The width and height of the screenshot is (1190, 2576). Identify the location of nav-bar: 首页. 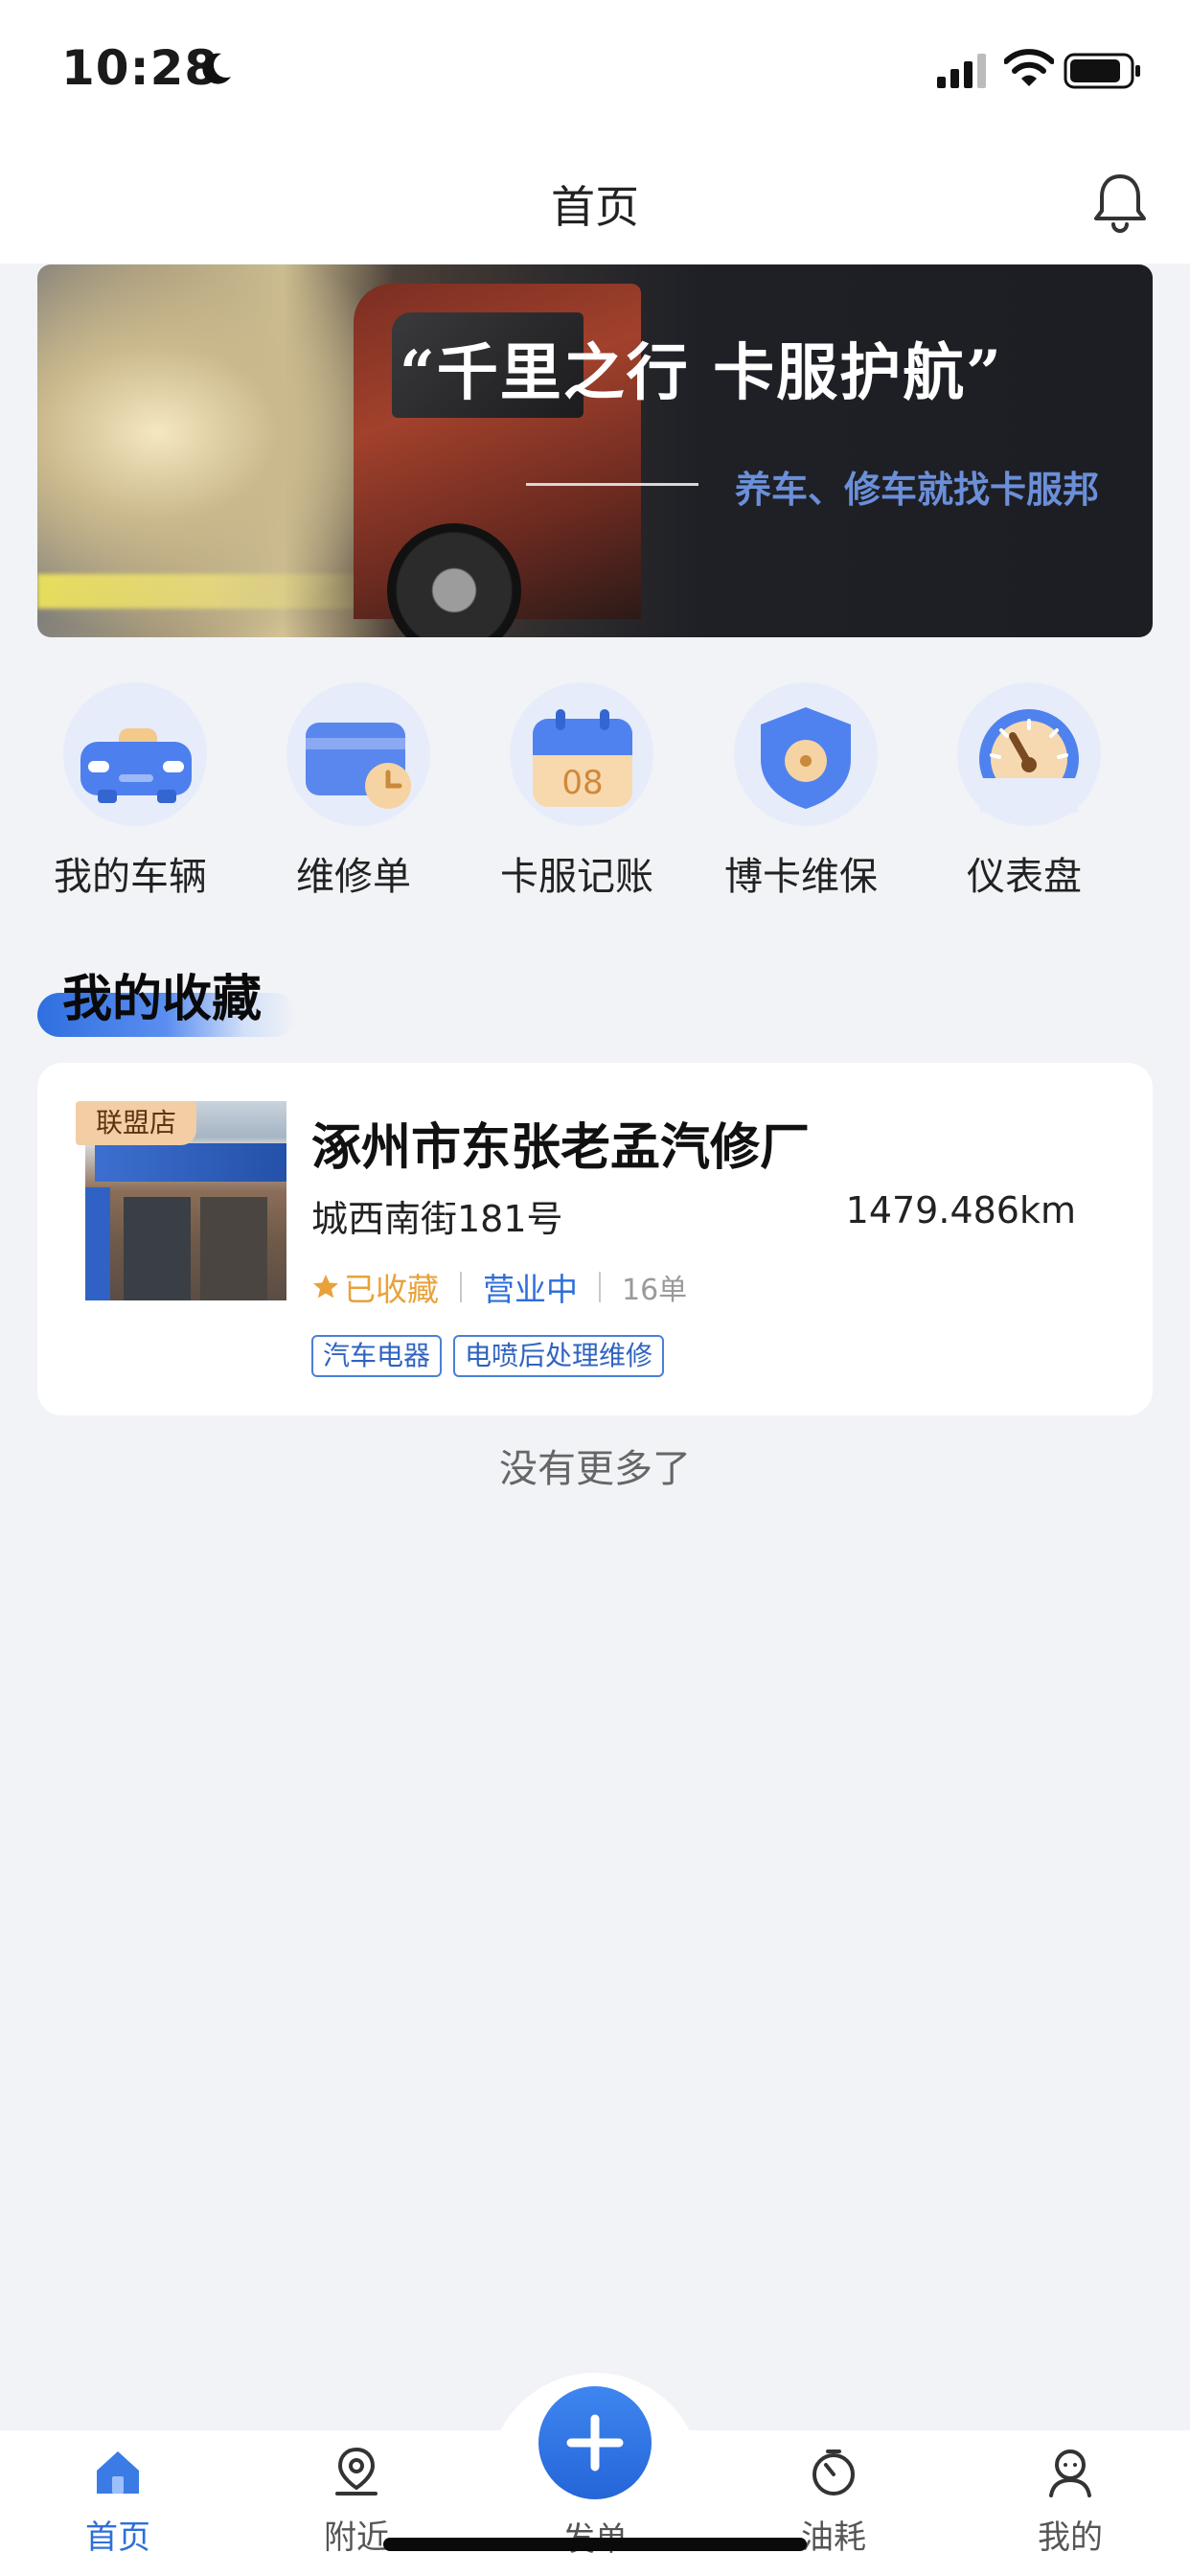
(595, 204).